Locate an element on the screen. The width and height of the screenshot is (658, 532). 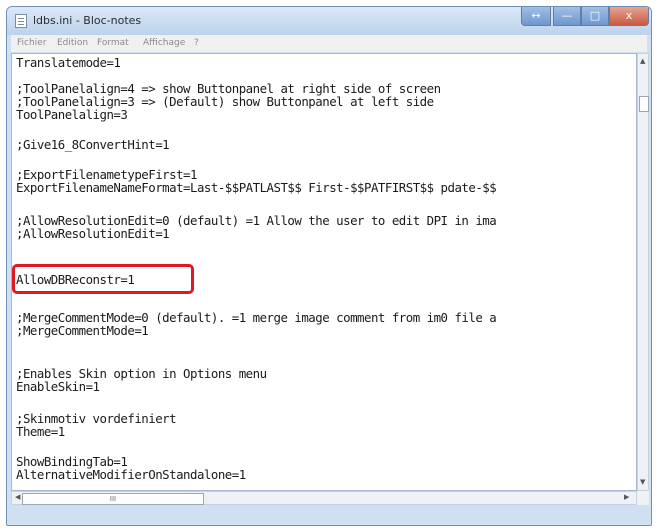
title-bar: ldbs.ini - Bloc-notes ↔ — □ x is located at coordinates (329, 21).